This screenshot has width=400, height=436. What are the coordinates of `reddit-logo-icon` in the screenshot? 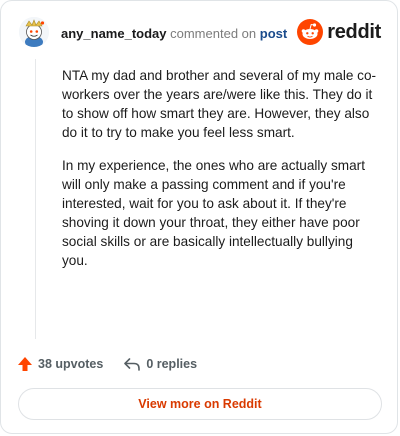 It's located at (310, 32).